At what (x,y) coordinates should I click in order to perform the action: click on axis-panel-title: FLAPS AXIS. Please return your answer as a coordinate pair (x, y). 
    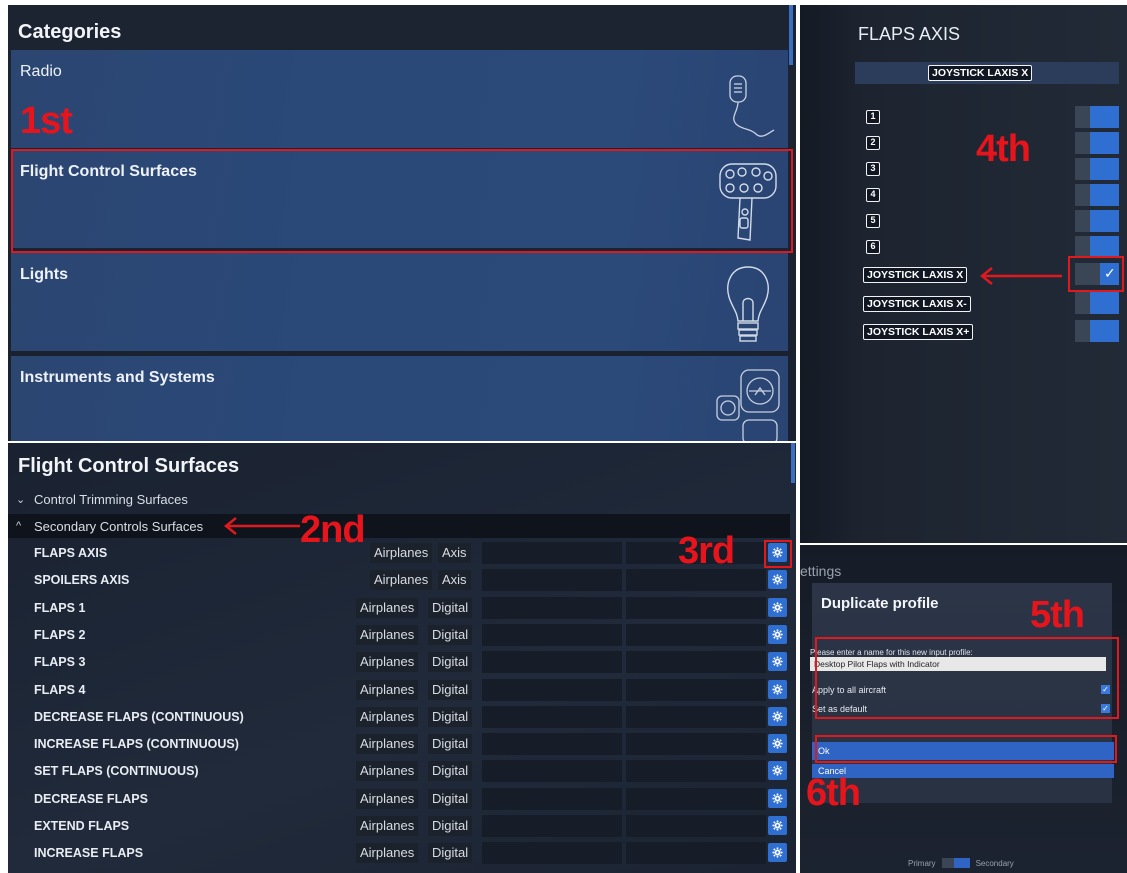
    Looking at the image, I should click on (909, 34).